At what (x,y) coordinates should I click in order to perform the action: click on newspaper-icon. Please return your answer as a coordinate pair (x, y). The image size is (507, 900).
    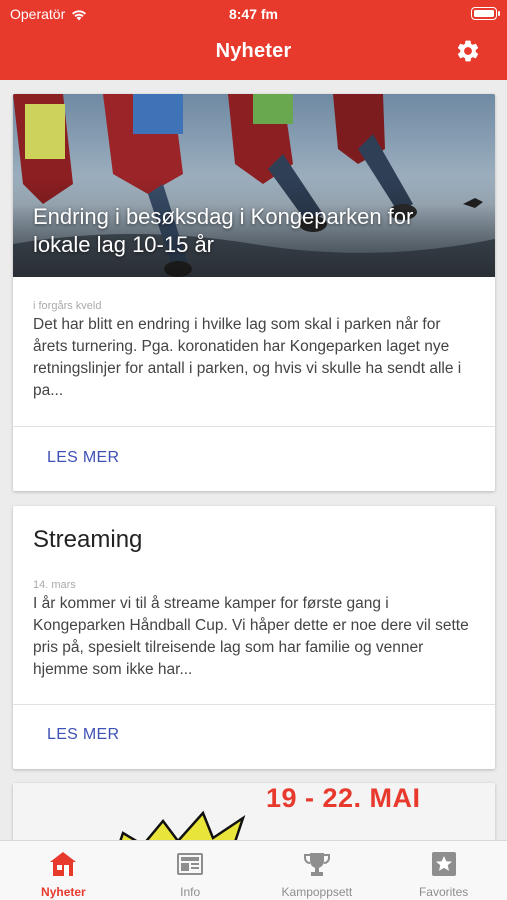
    Looking at the image, I should click on (190, 864).